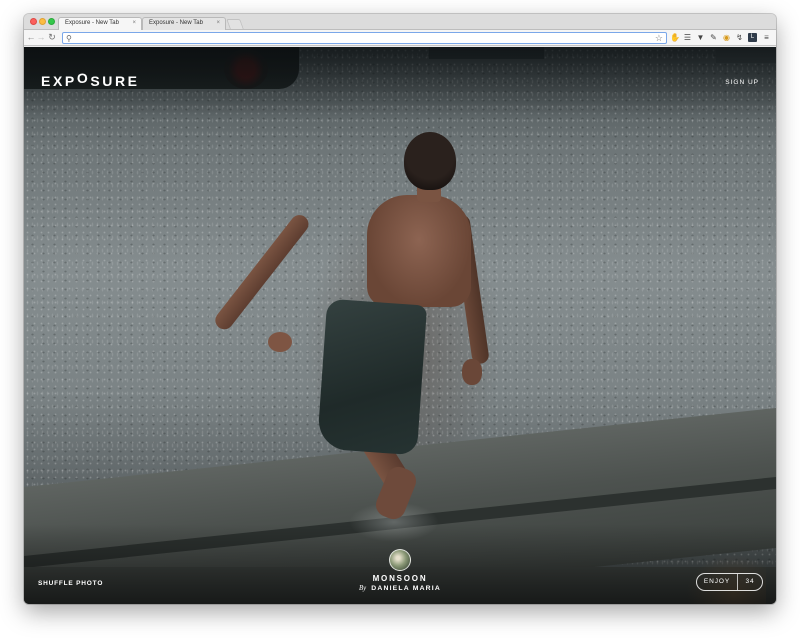 The height and width of the screenshot is (638, 800). I want to click on extension-colorful-icon: ◉, so click(726, 37).